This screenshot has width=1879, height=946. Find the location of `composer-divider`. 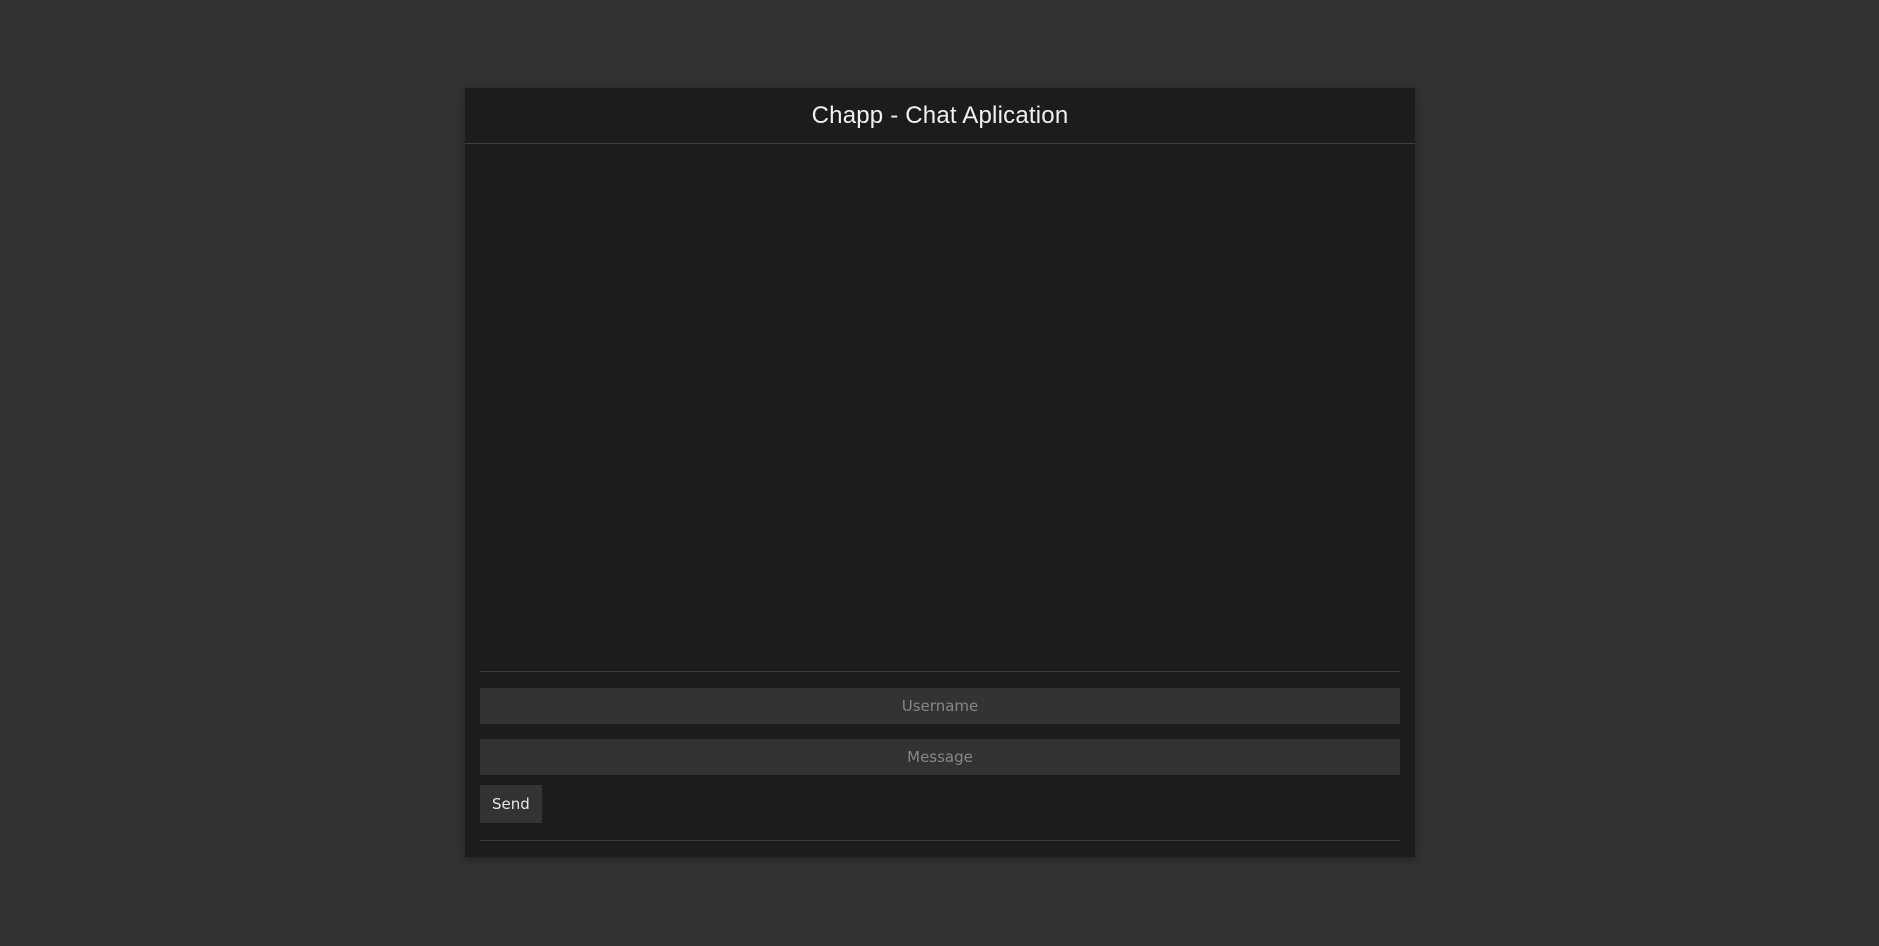

composer-divider is located at coordinates (940, 840).